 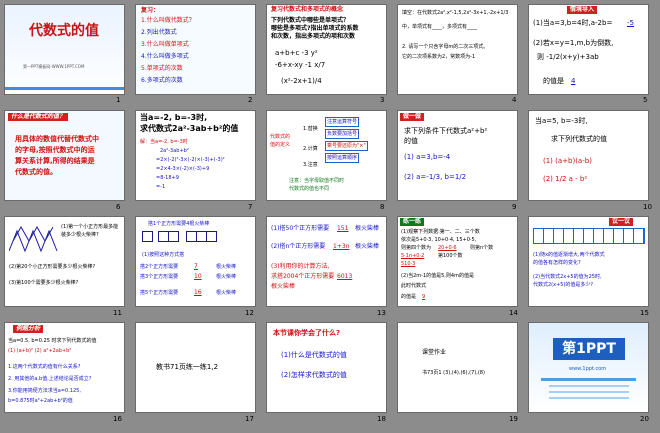 I want to click on answer: 1+3n, so click(x=341, y=246).